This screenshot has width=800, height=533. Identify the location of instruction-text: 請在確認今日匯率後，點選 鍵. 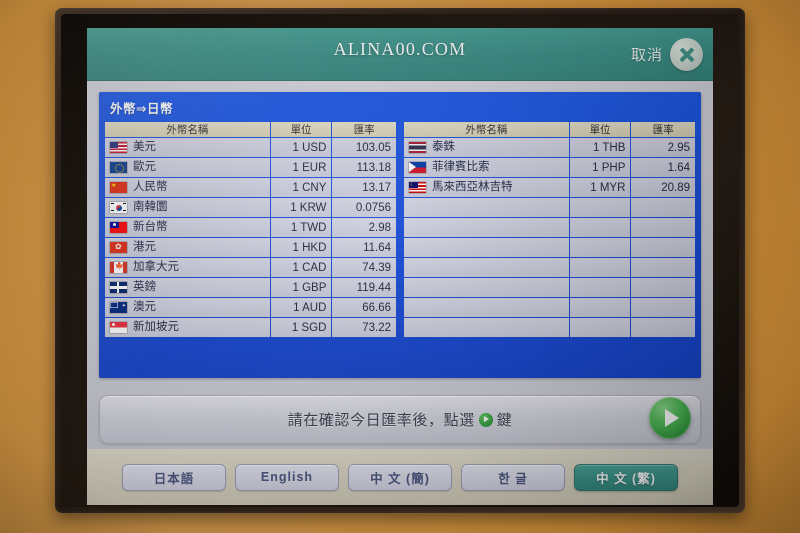
(400, 419).